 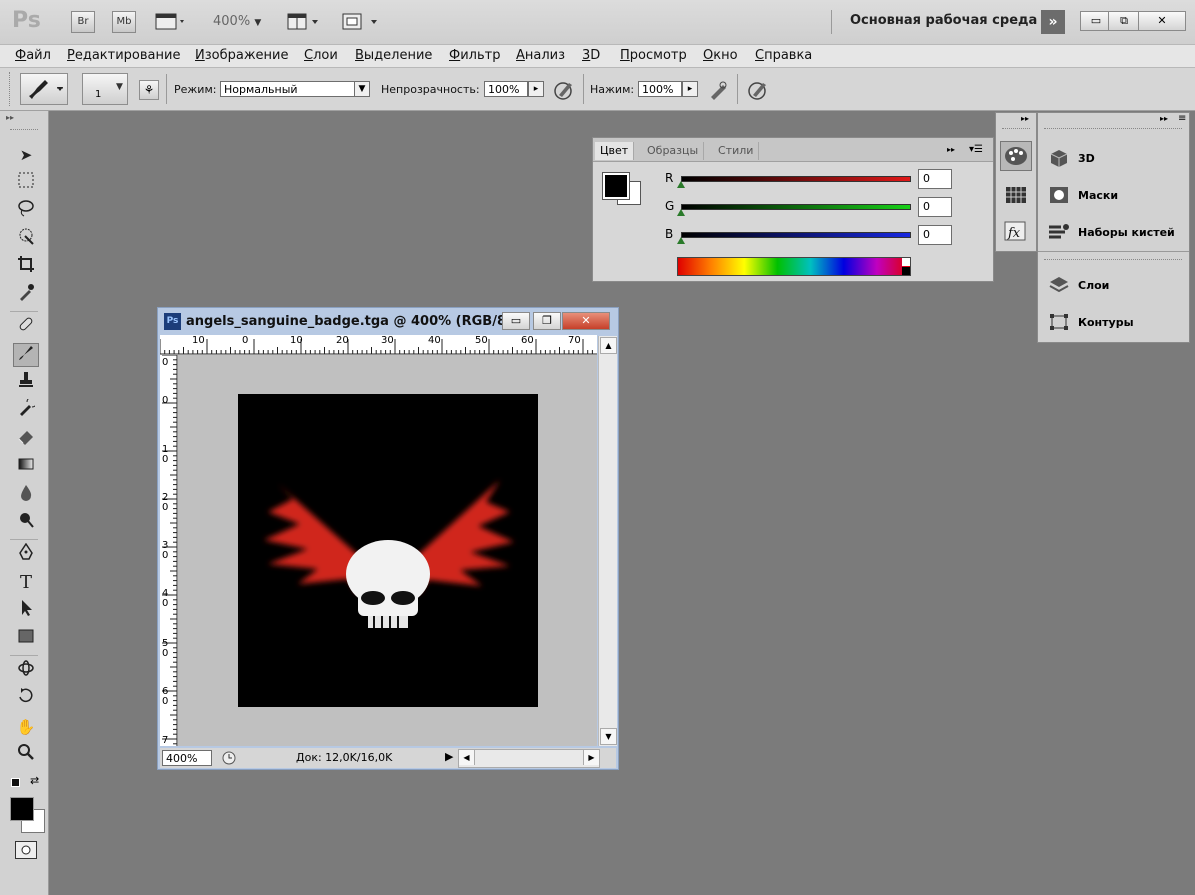 I want to click on 3d-panel-item: 3D, so click(x=1071, y=159).